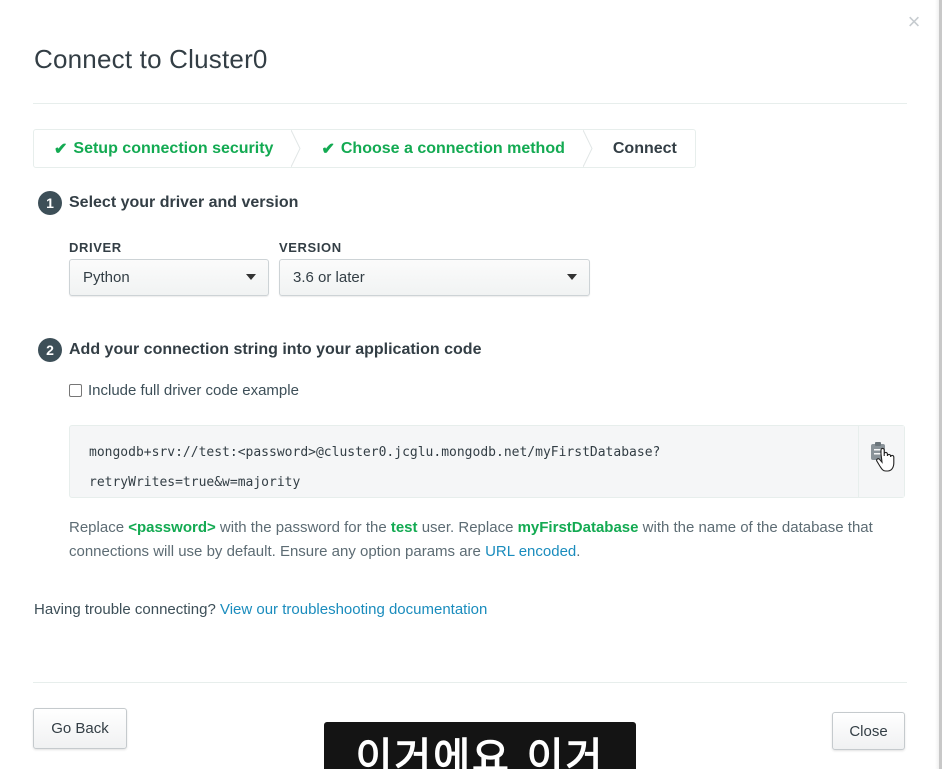 Image resolution: width=942 pixels, height=769 pixels. Describe the element at coordinates (173, 148) in the screenshot. I see `step-label: Setup connection security` at that location.